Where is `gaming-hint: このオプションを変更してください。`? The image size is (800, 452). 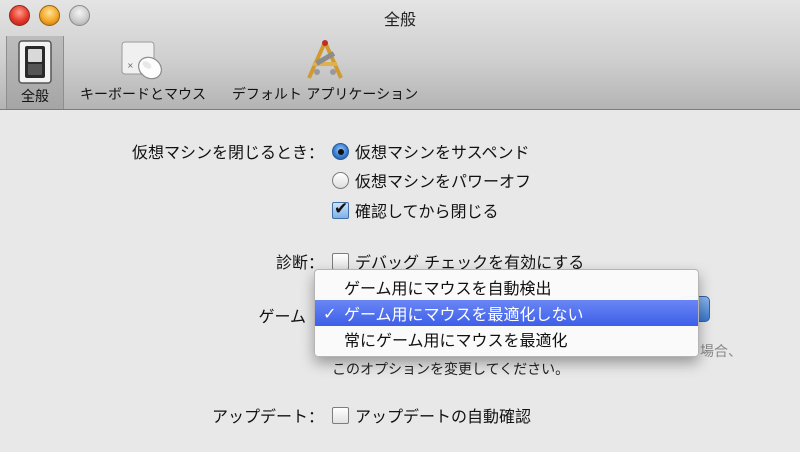 gaming-hint: このオプションを変更してください。 is located at coordinates (451, 370).